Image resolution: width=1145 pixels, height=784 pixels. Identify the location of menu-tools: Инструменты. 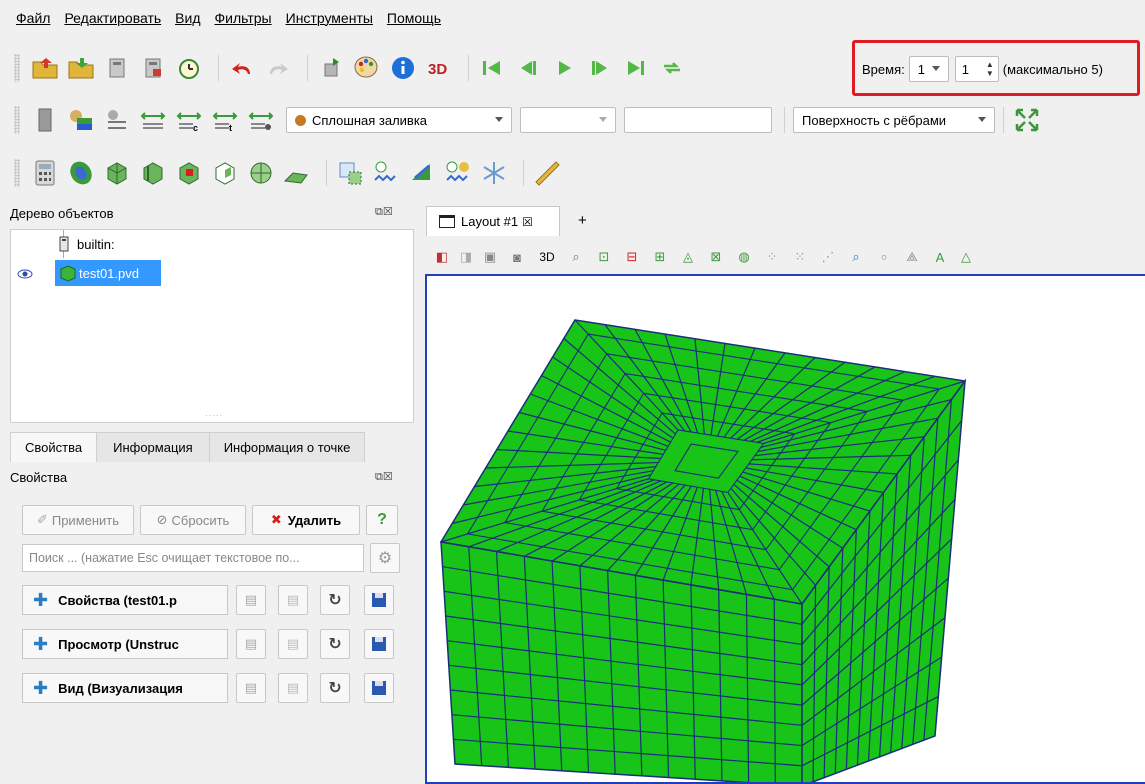
(329, 18).